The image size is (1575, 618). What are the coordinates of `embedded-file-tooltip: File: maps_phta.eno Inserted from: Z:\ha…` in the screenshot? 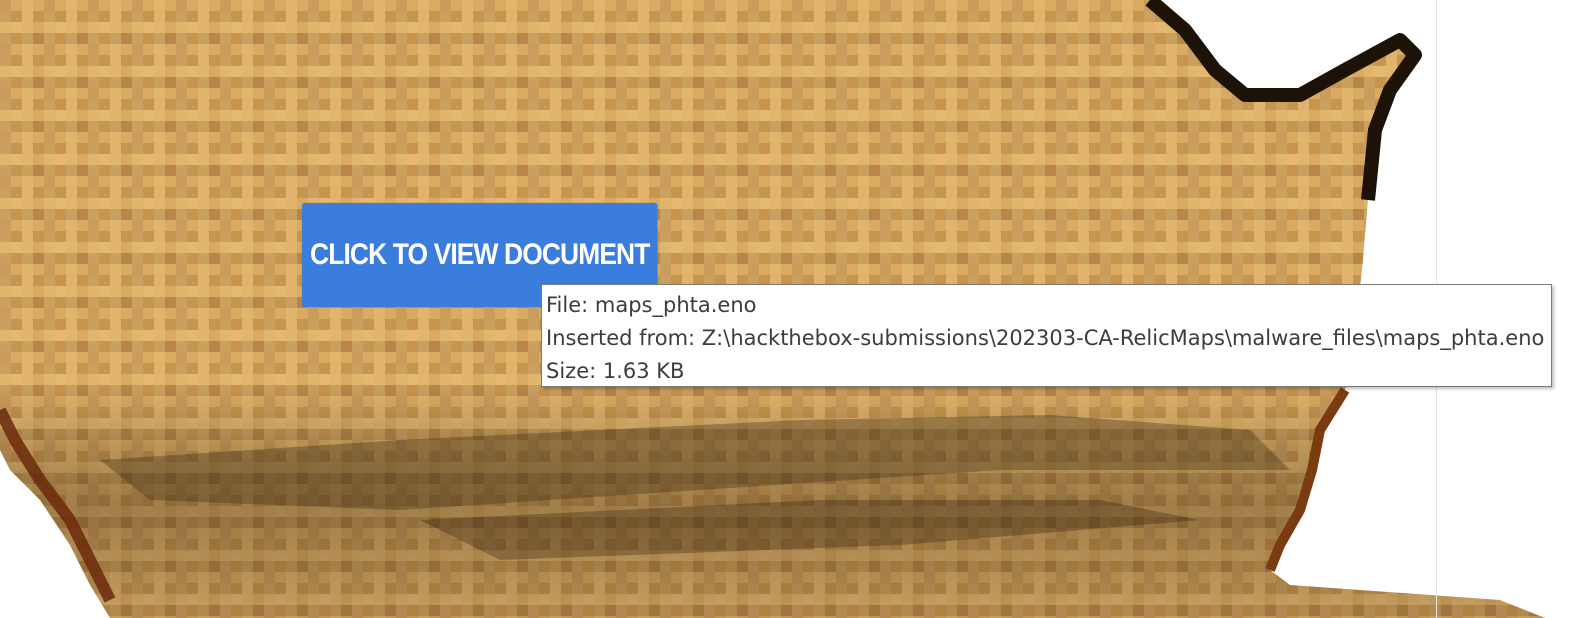 It's located at (1046, 335).